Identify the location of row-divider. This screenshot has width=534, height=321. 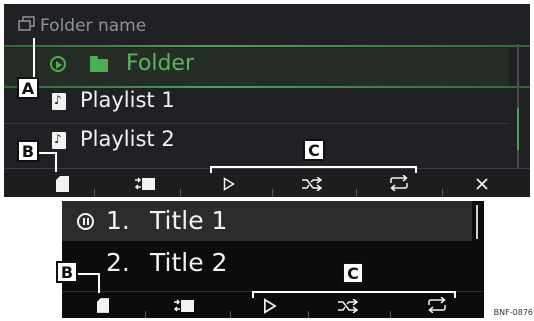
(256, 123).